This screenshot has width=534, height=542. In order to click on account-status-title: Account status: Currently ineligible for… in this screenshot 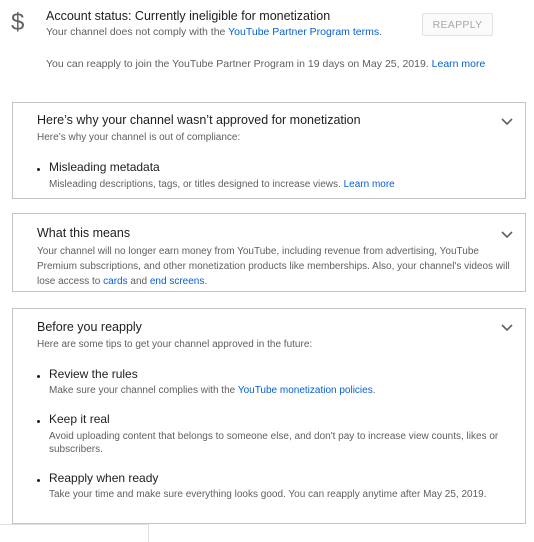, I will do `click(188, 16)`.